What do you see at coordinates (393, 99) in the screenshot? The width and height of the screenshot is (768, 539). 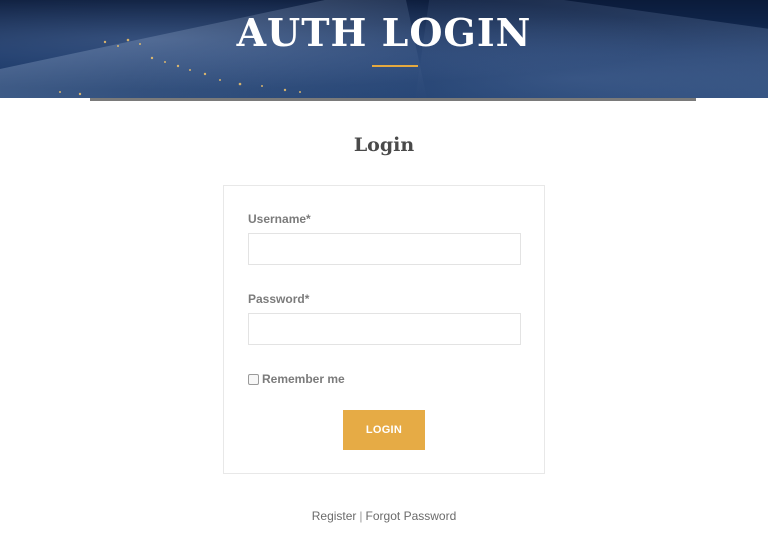 I see `header-divider` at bounding box center [393, 99].